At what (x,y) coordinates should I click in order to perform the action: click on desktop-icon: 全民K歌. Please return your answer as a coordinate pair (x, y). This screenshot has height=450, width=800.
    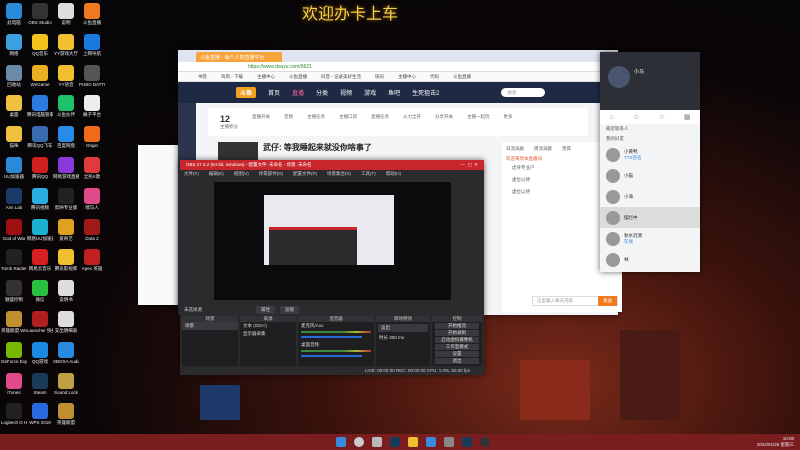
    Looking at the image, I should click on (92, 168).